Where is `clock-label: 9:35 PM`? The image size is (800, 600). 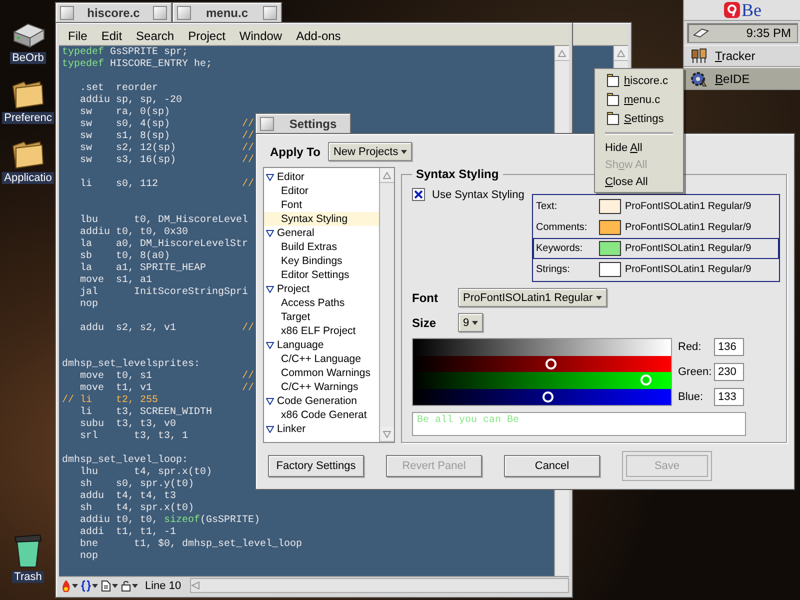
clock-label: 9:35 PM is located at coordinates (768, 33).